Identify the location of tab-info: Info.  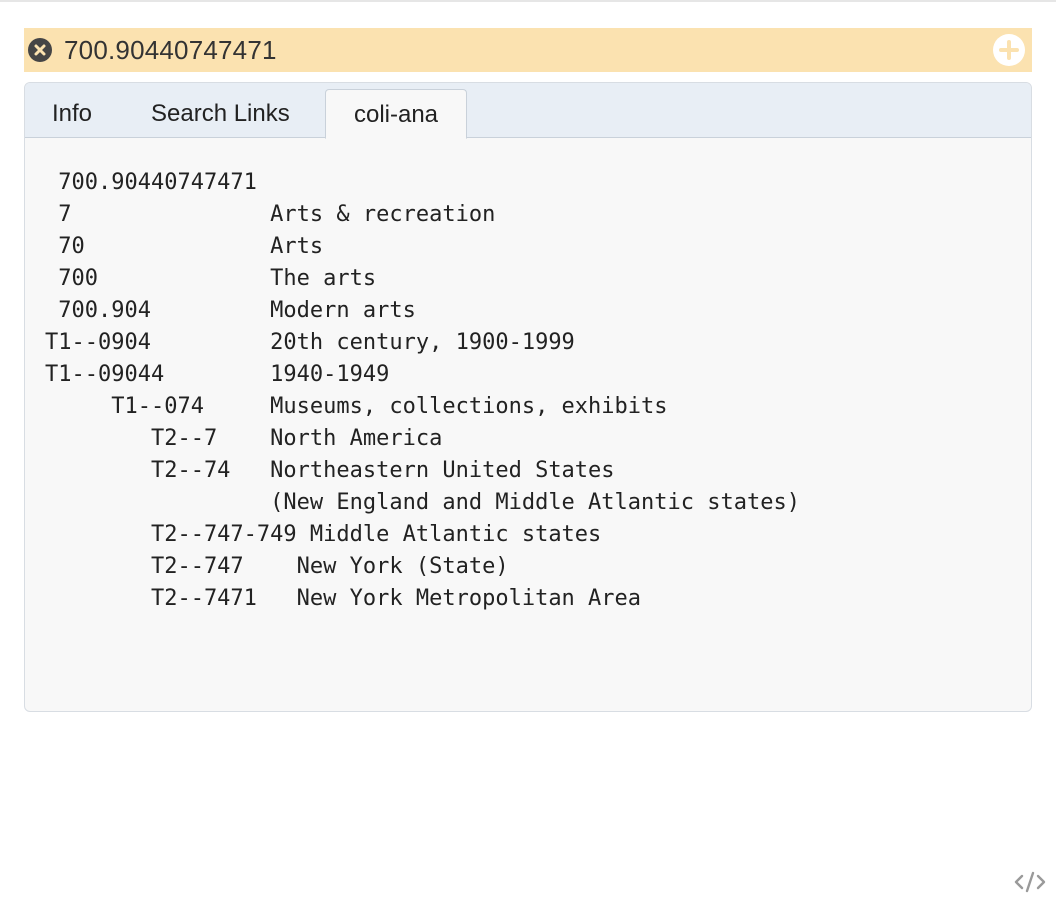
(72, 113).